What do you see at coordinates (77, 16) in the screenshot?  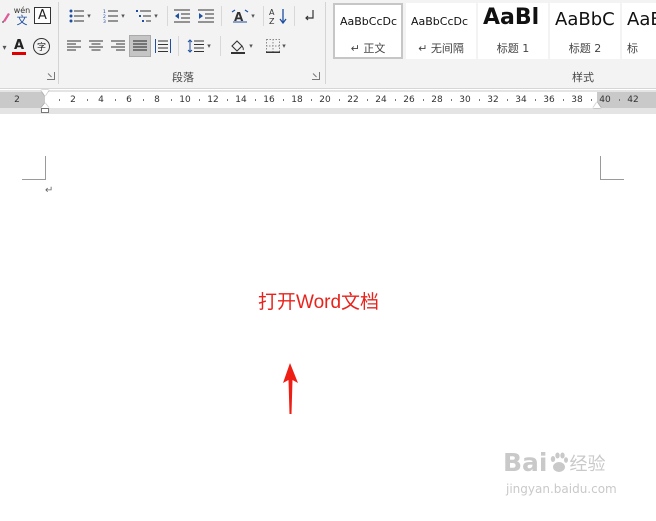 I see `bullets-icon` at bounding box center [77, 16].